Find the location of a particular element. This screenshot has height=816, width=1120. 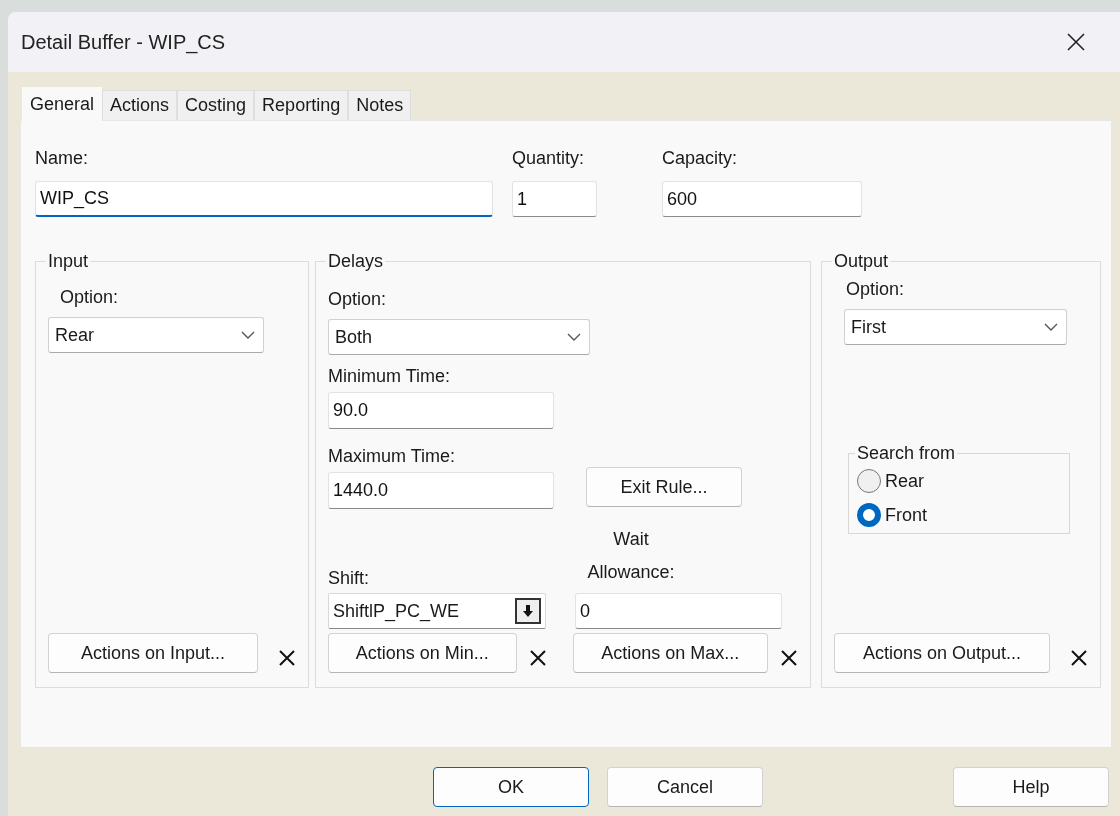

field-label: Quantity: is located at coordinates (549, 158).